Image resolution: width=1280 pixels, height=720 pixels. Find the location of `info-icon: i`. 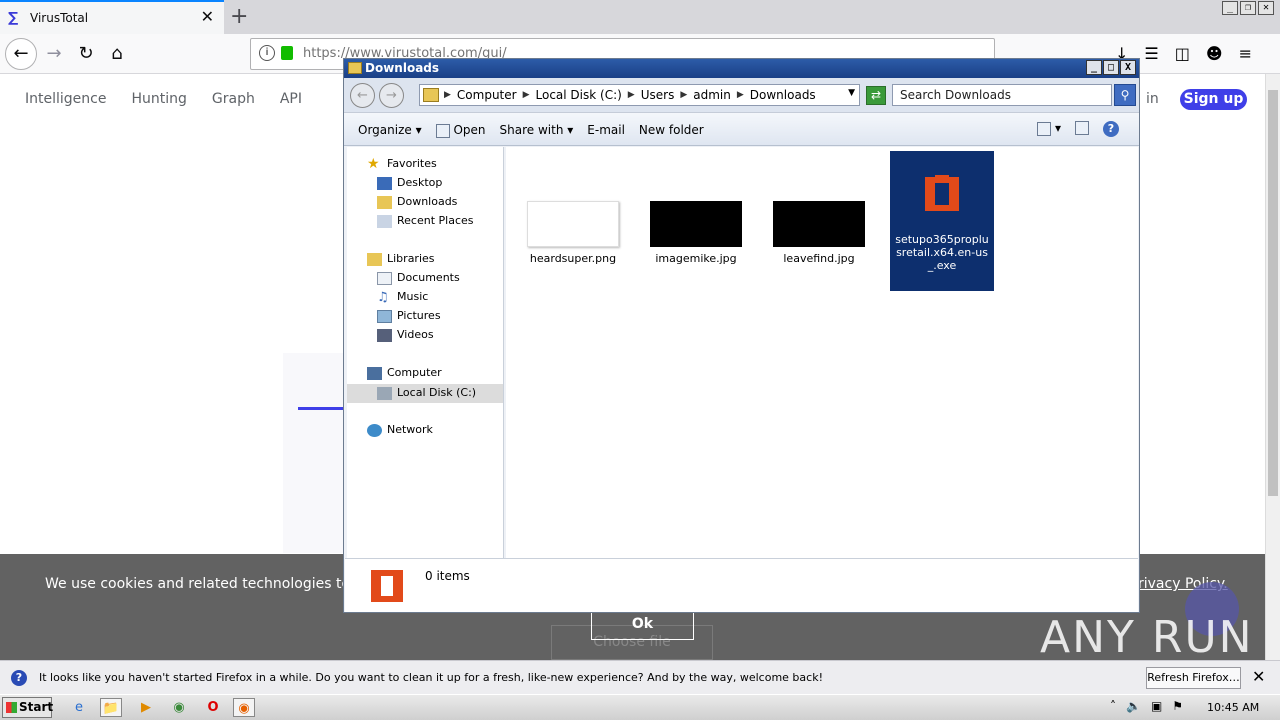

info-icon: i is located at coordinates (267, 53).